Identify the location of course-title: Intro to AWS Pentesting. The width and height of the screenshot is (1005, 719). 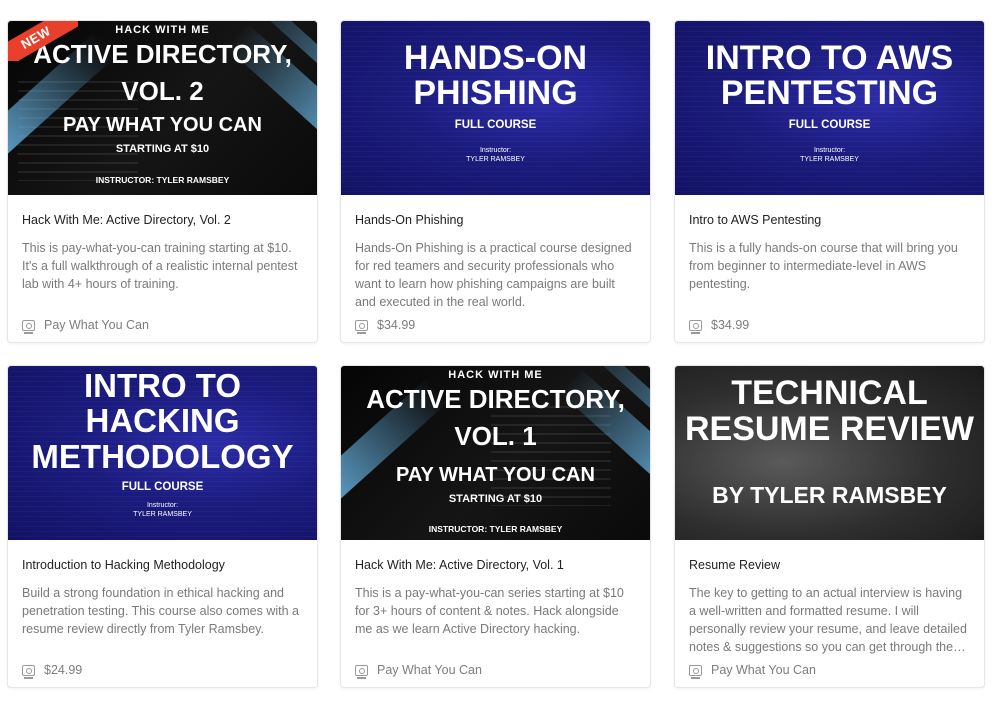
(829, 222).